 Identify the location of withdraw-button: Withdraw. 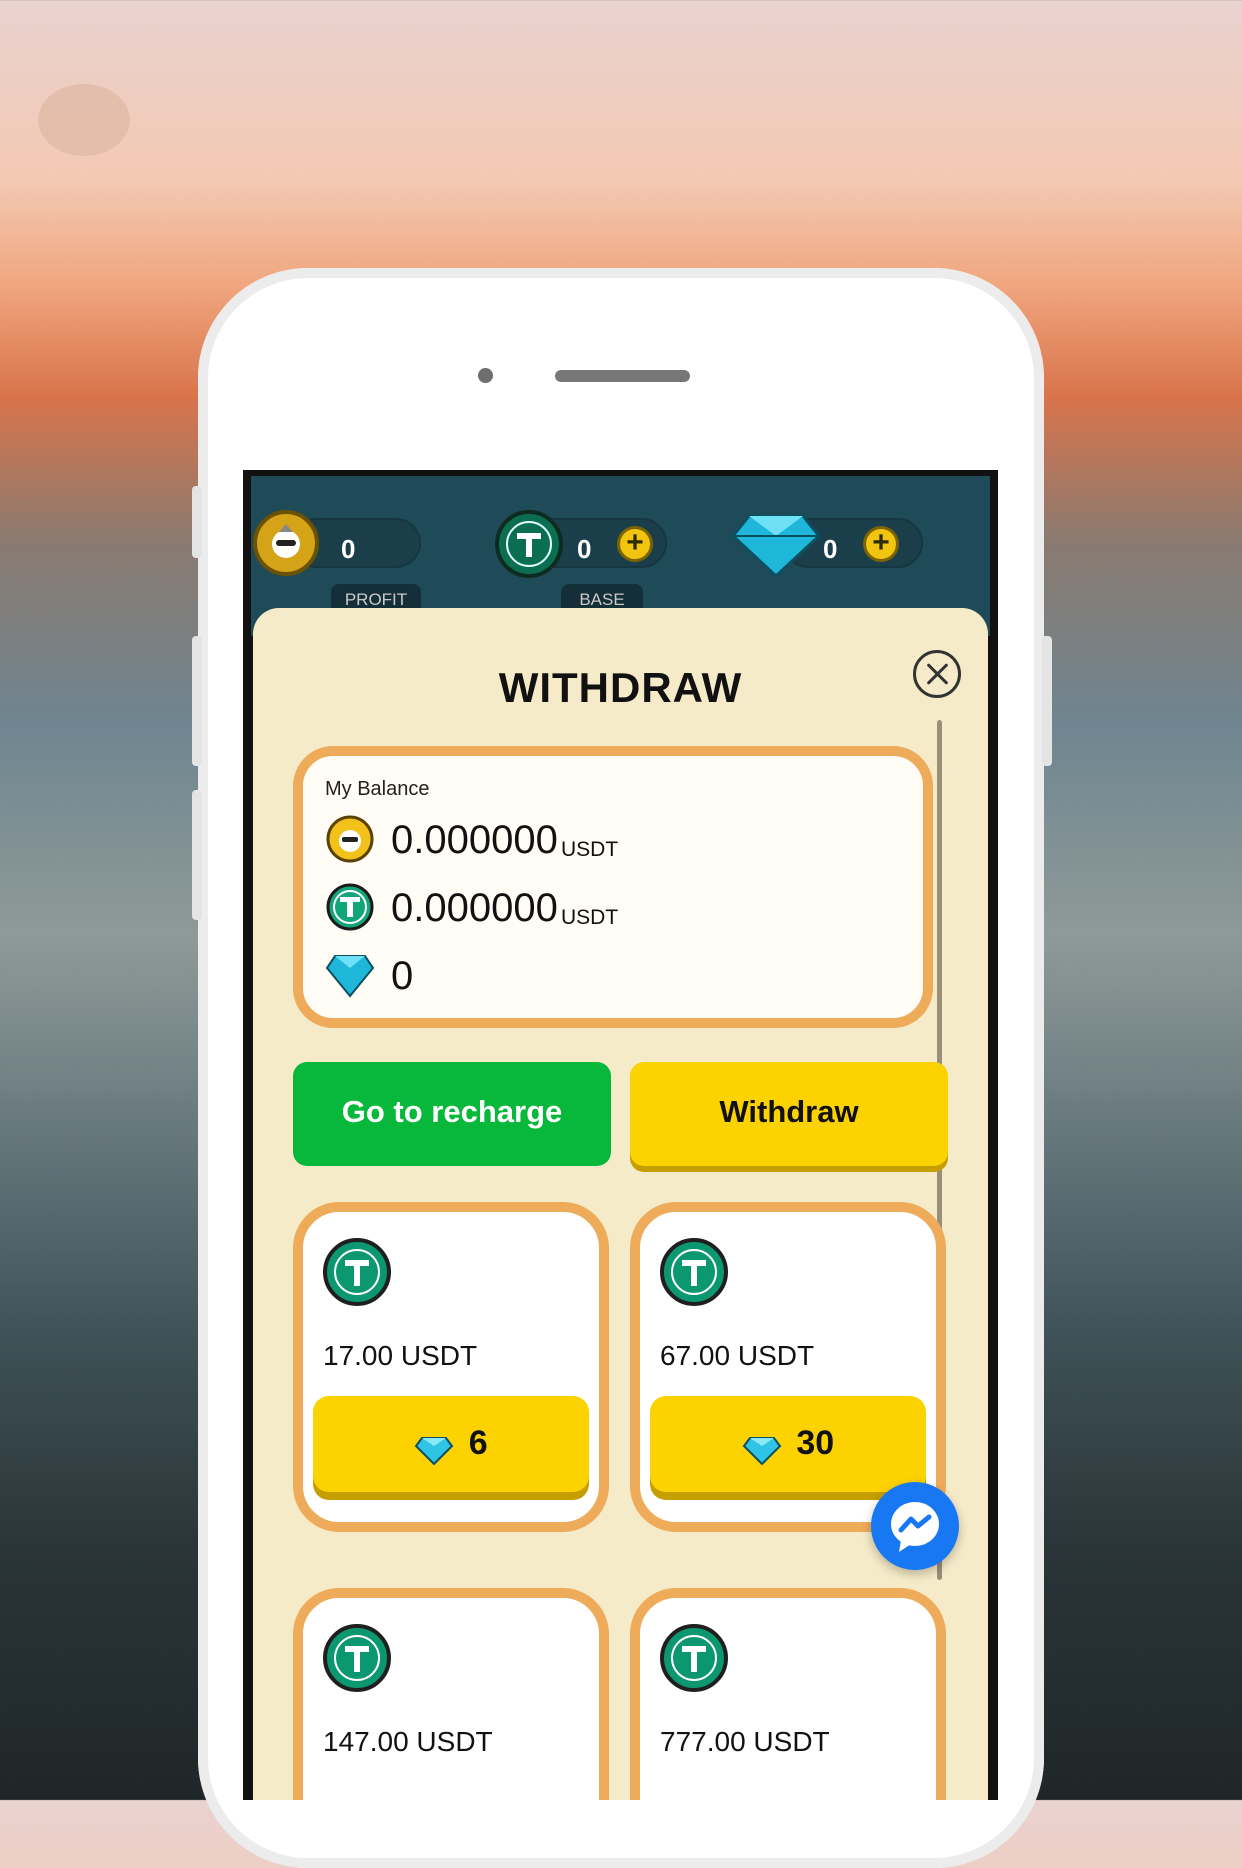
(789, 1114).